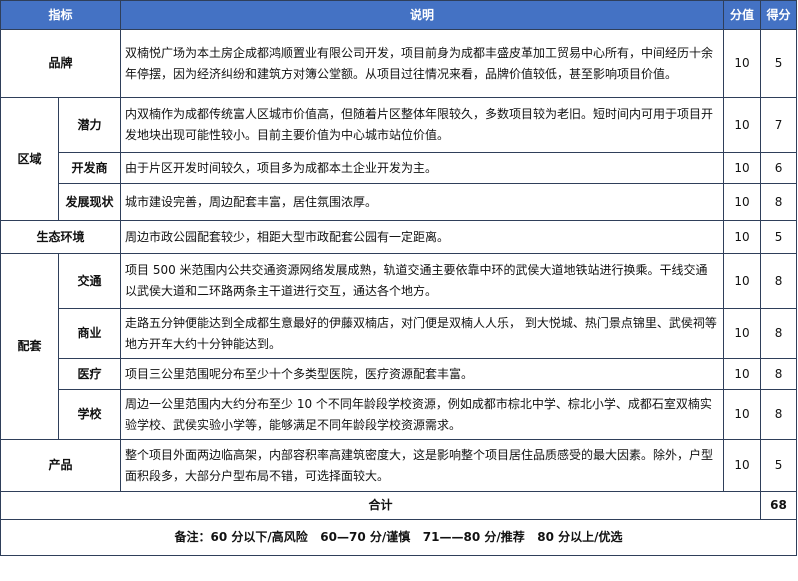 The width and height of the screenshot is (798, 581). What do you see at coordinates (89, 414) in the screenshot?
I see `label-school: 学校` at bounding box center [89, 414].